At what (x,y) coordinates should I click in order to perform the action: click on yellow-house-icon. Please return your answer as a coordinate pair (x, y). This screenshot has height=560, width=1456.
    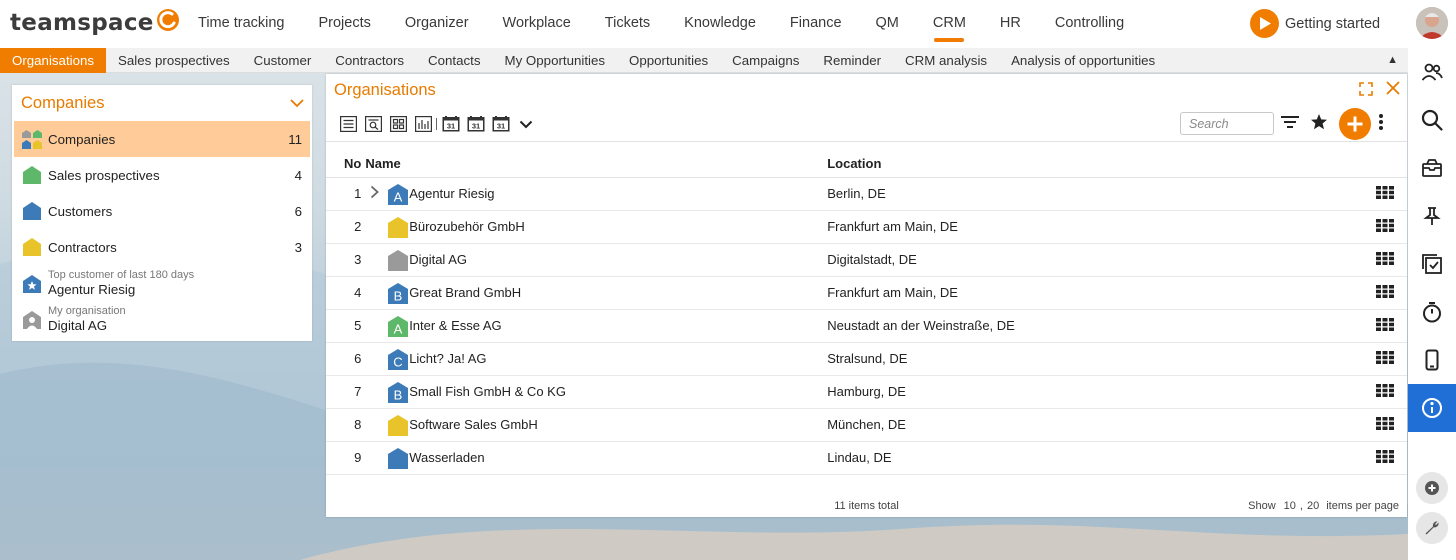
    Looking at the image, I should click on (32, 247).